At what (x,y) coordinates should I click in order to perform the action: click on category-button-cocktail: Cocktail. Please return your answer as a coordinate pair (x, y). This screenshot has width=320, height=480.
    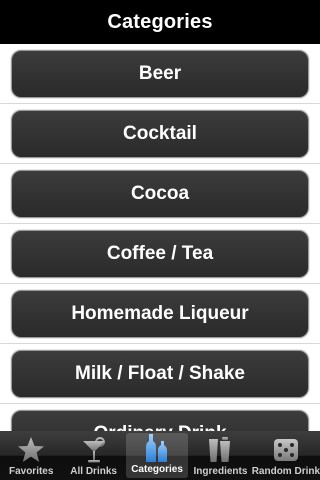
    Looking at the image, I should click on (160, 133).